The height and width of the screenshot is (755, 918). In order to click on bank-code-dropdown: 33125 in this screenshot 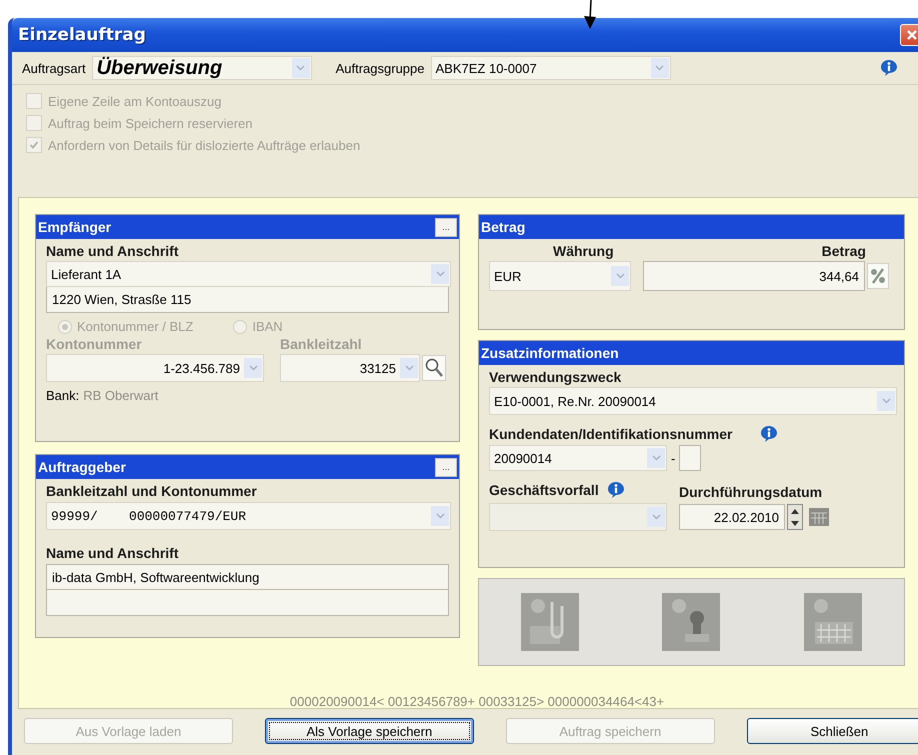, I will do `click(350, 368)`.